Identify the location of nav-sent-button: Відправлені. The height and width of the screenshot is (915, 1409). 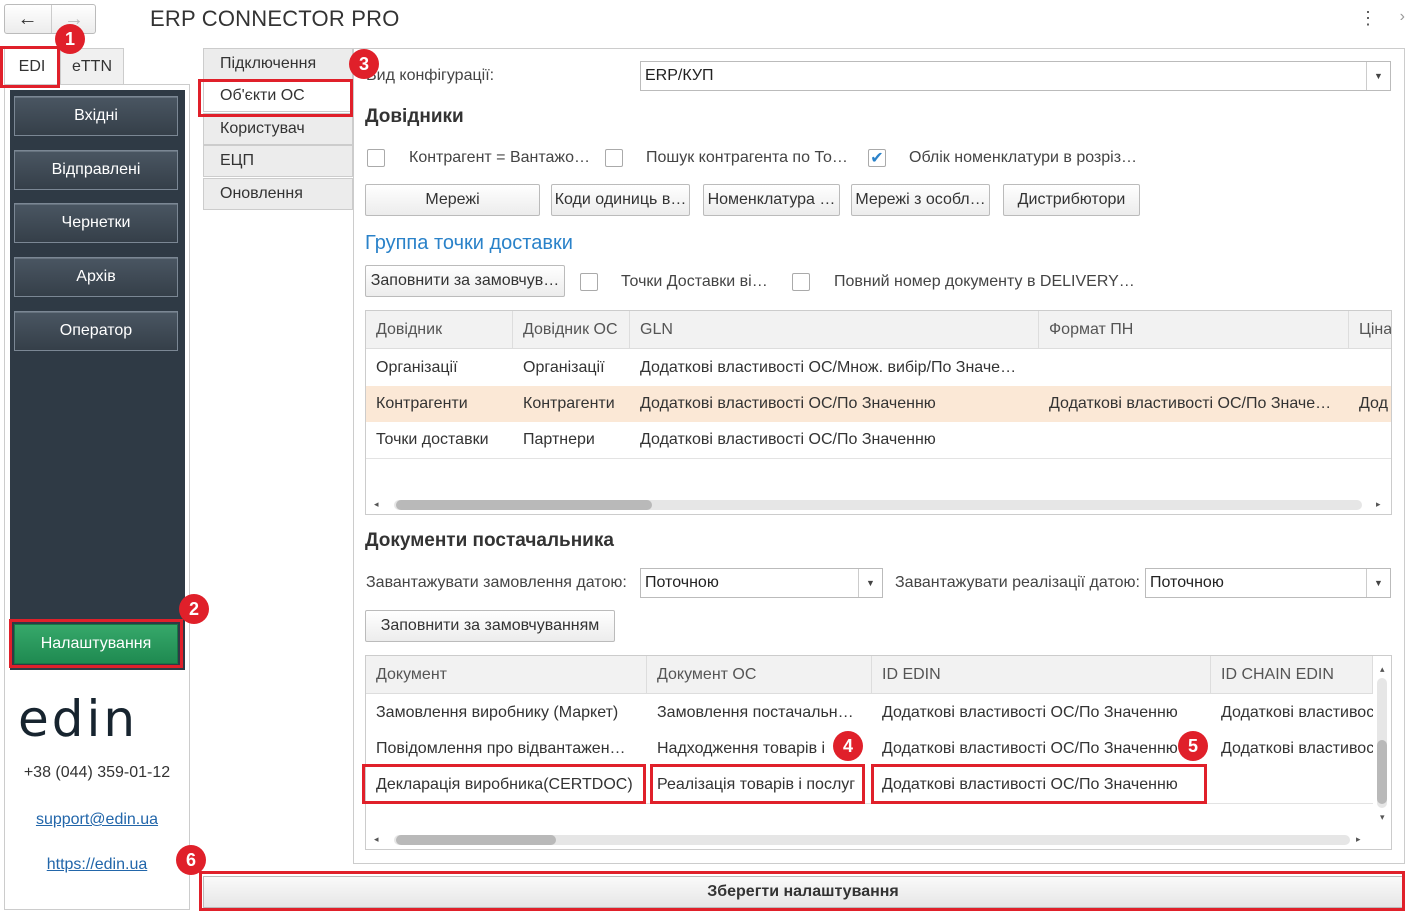
(96, 170).